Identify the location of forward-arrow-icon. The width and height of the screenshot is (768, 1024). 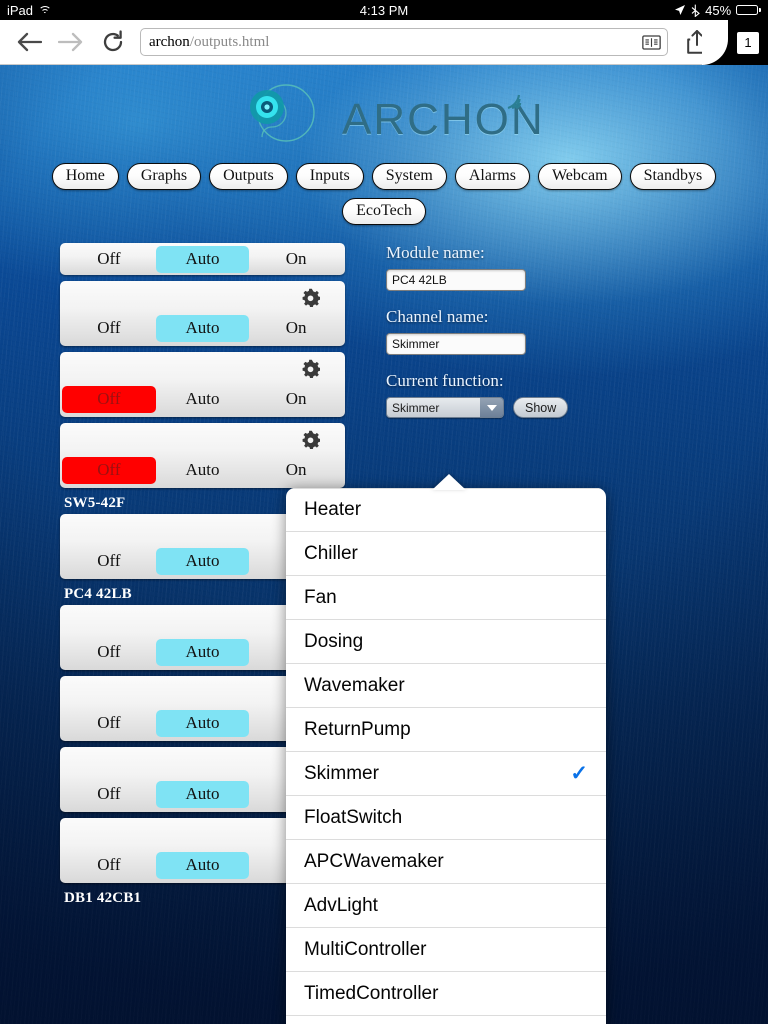
(70, 42).